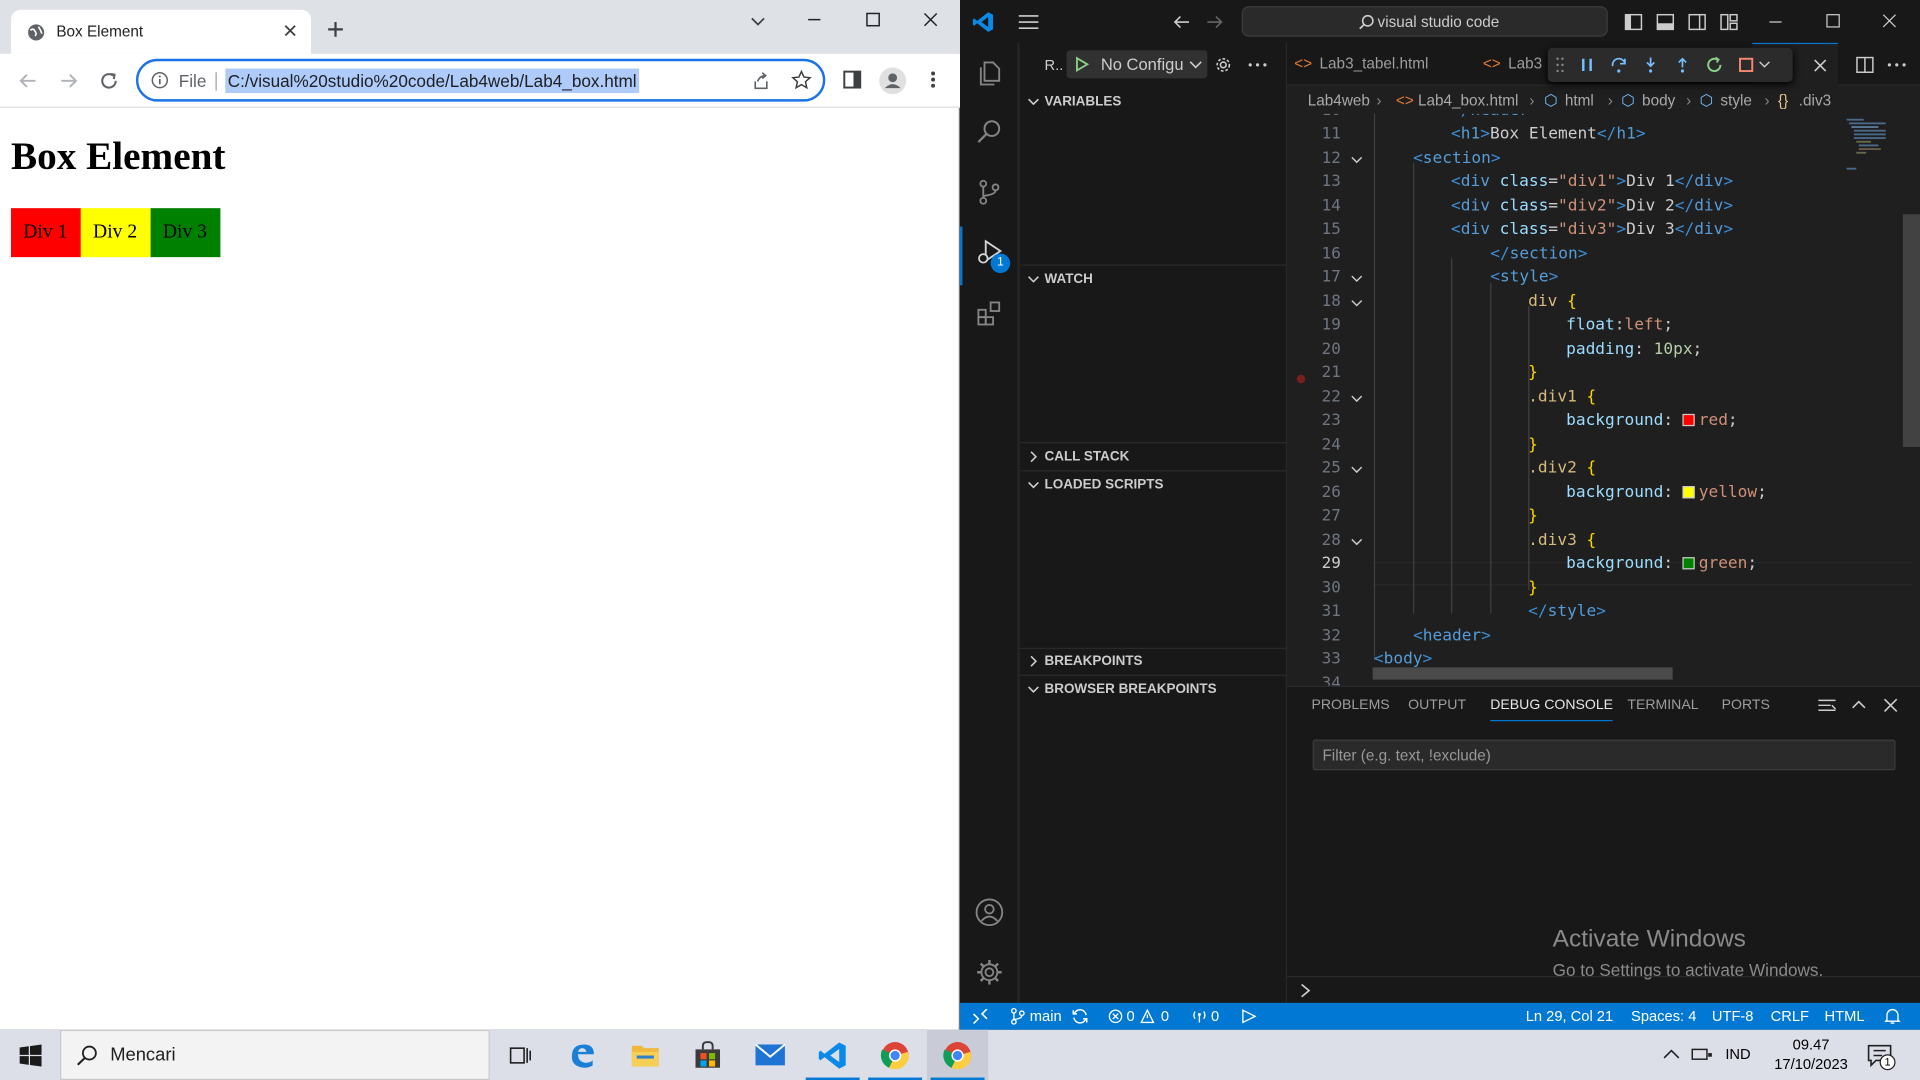  What do you see at coordinates (989, 192) in the screenshot?
I see `source-control-icon` at bounding box center [989, 192].